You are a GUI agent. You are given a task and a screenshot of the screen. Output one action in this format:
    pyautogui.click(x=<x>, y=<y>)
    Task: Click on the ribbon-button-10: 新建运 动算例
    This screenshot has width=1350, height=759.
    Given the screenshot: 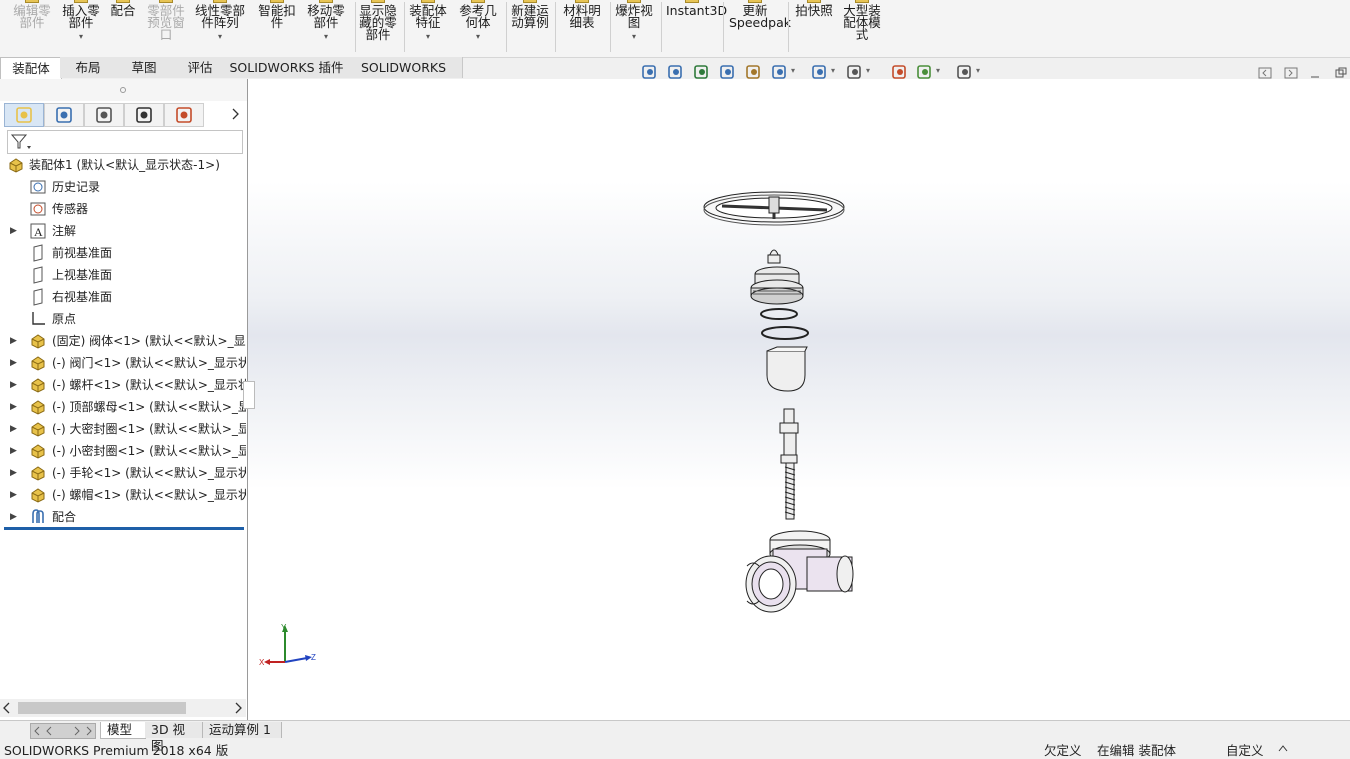 What is the action you would take?
    pyautogui.click(x=530, y=14)
    